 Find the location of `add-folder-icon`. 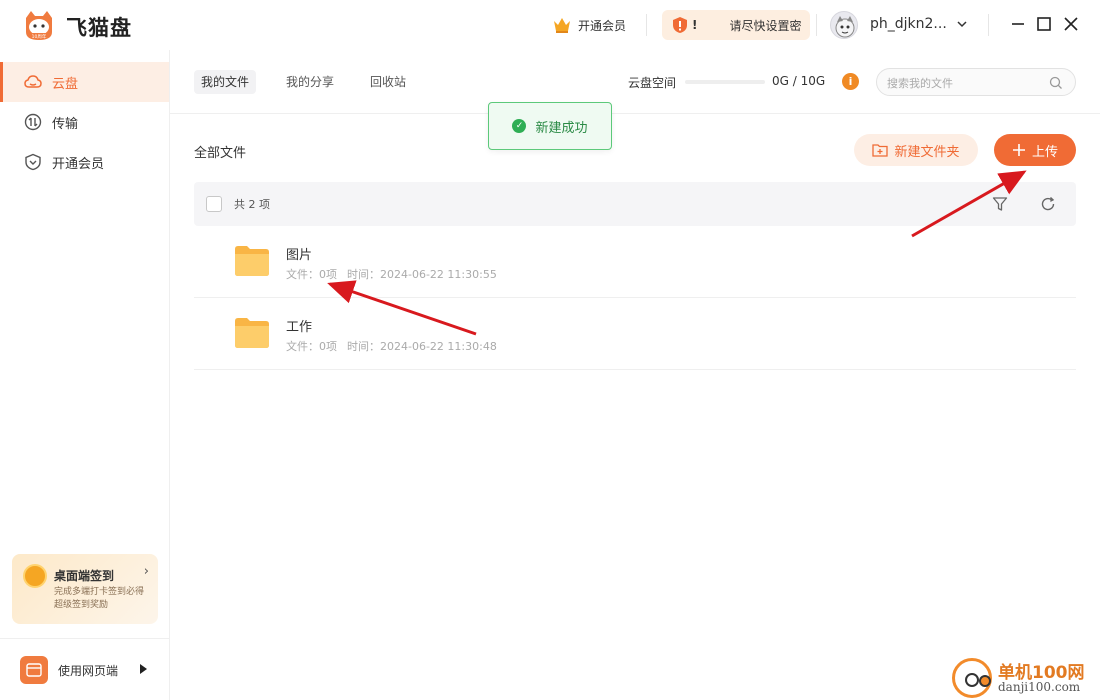

add-folder-icon is located at coordinates (880, 150).